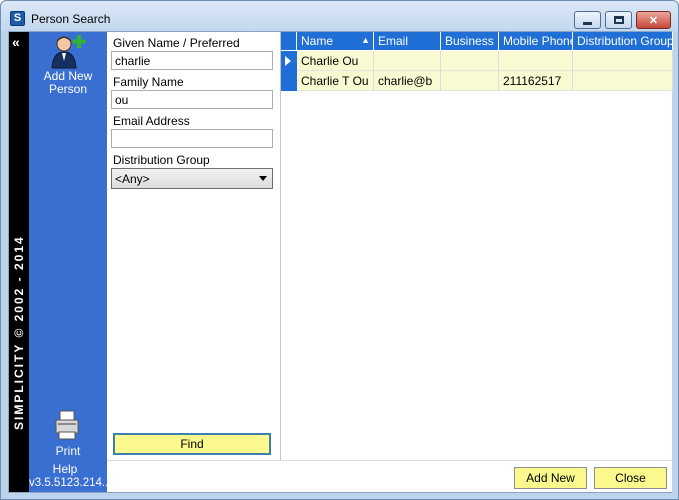 The height and width of the screenshot is (500, 679). Describe the element at coordinates (365, 40) in the screenshot. I see `sort-ascending-icon: ▲` at that location.